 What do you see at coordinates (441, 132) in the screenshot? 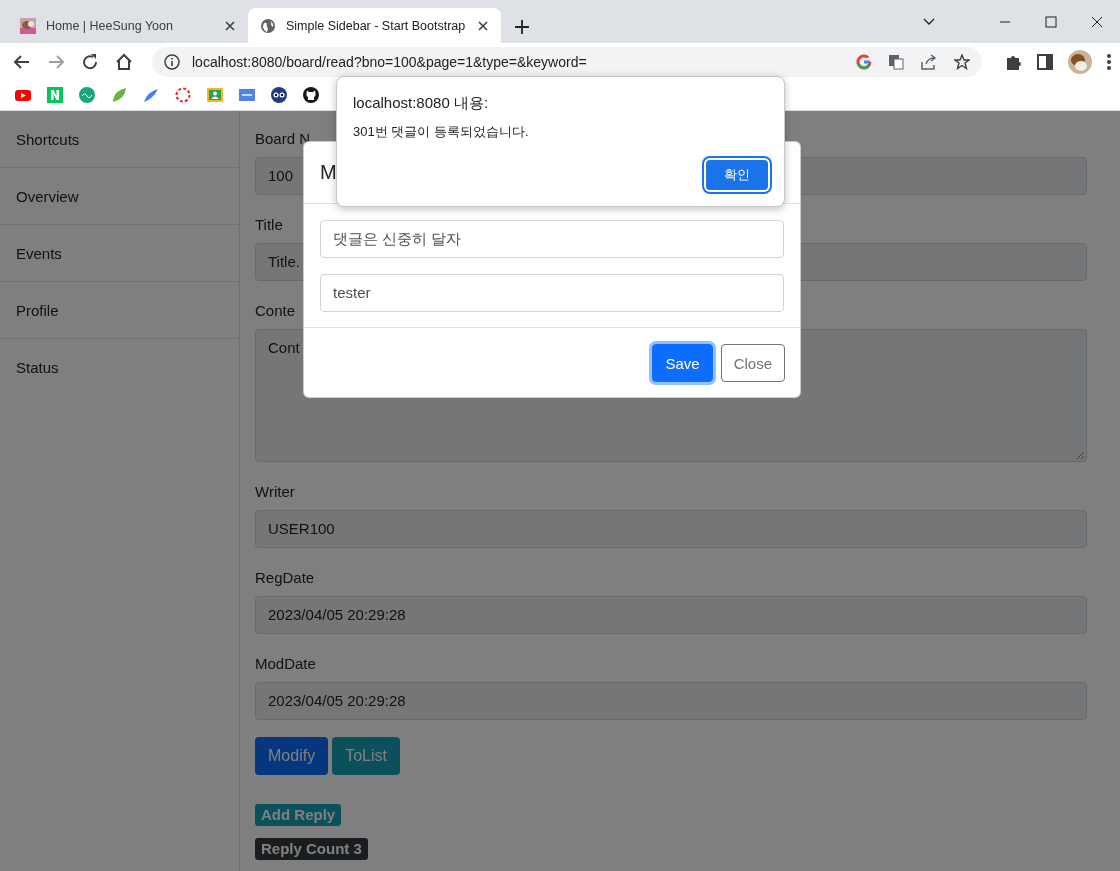
I see `alert-message: 301번 댓글이 등록되었습니다.` at bounding box center [441, 132].